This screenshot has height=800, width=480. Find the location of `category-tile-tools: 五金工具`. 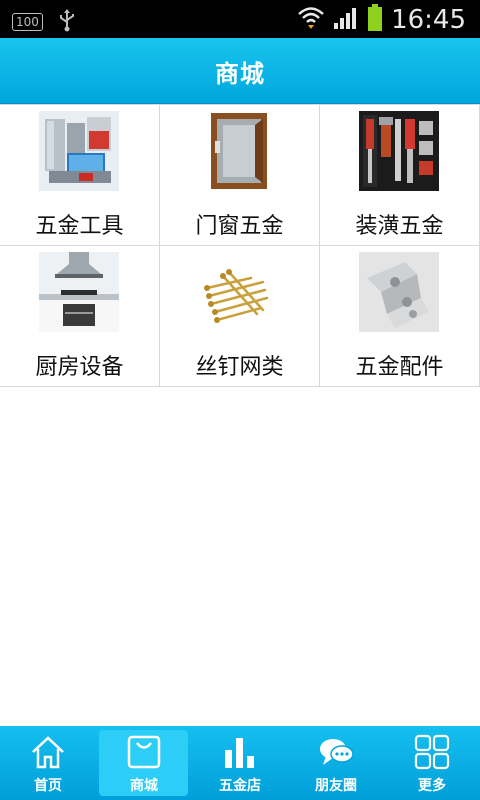

category-tile-tools: 五金工具 is located at coordinates (80, 175).